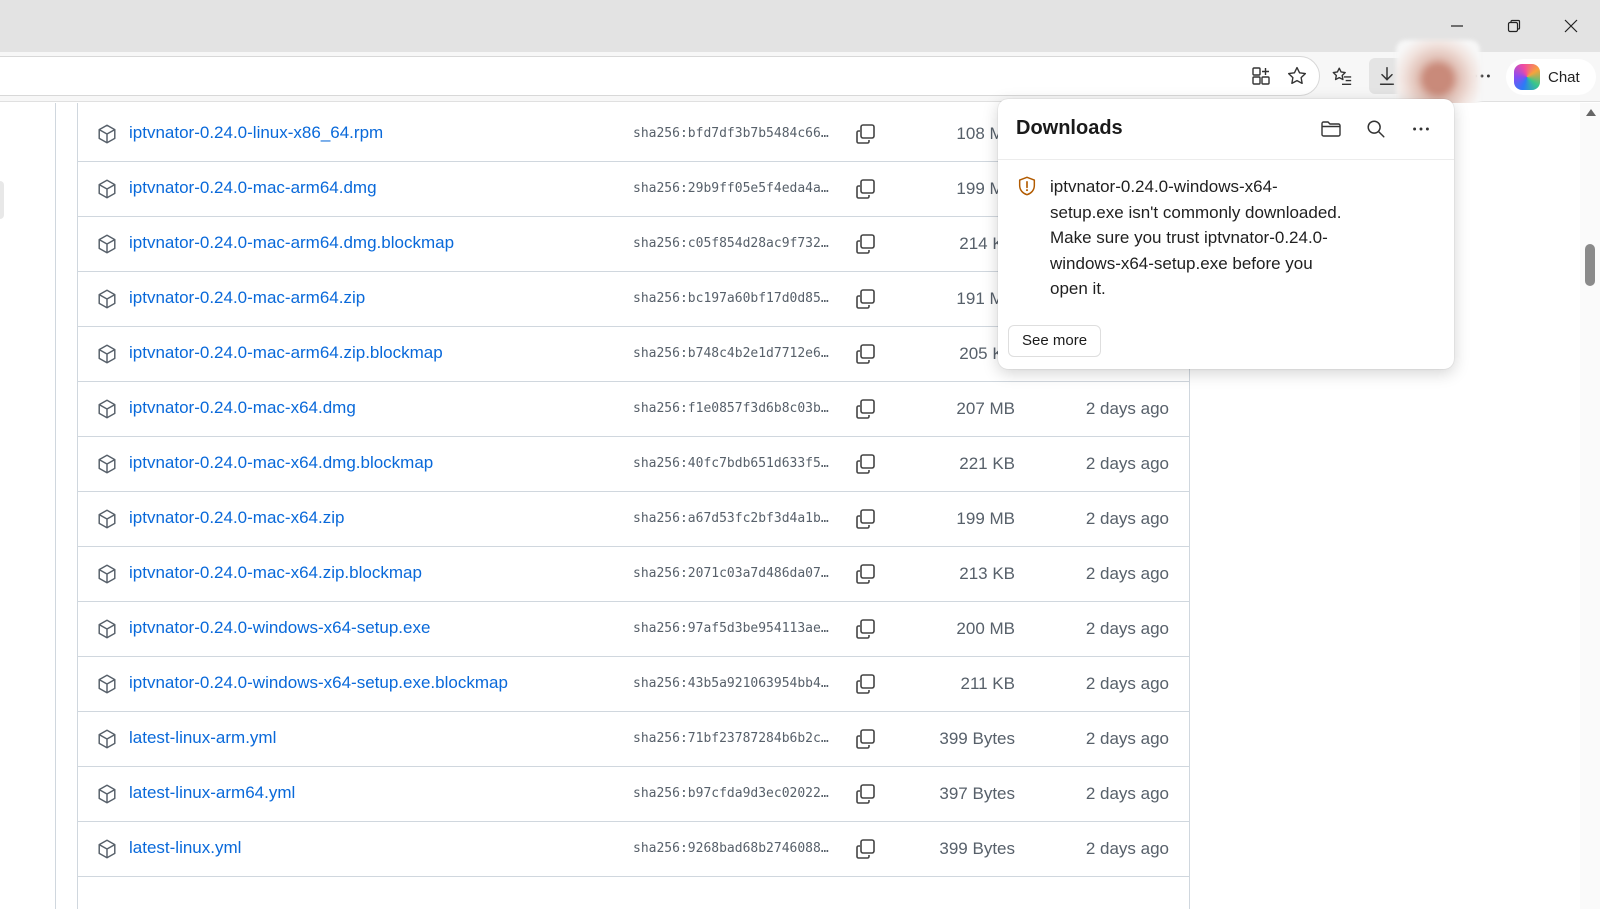 Image resolution: width=1600 pixels, height=909 pixels. I want to click on close-button, so click(1571, 26).